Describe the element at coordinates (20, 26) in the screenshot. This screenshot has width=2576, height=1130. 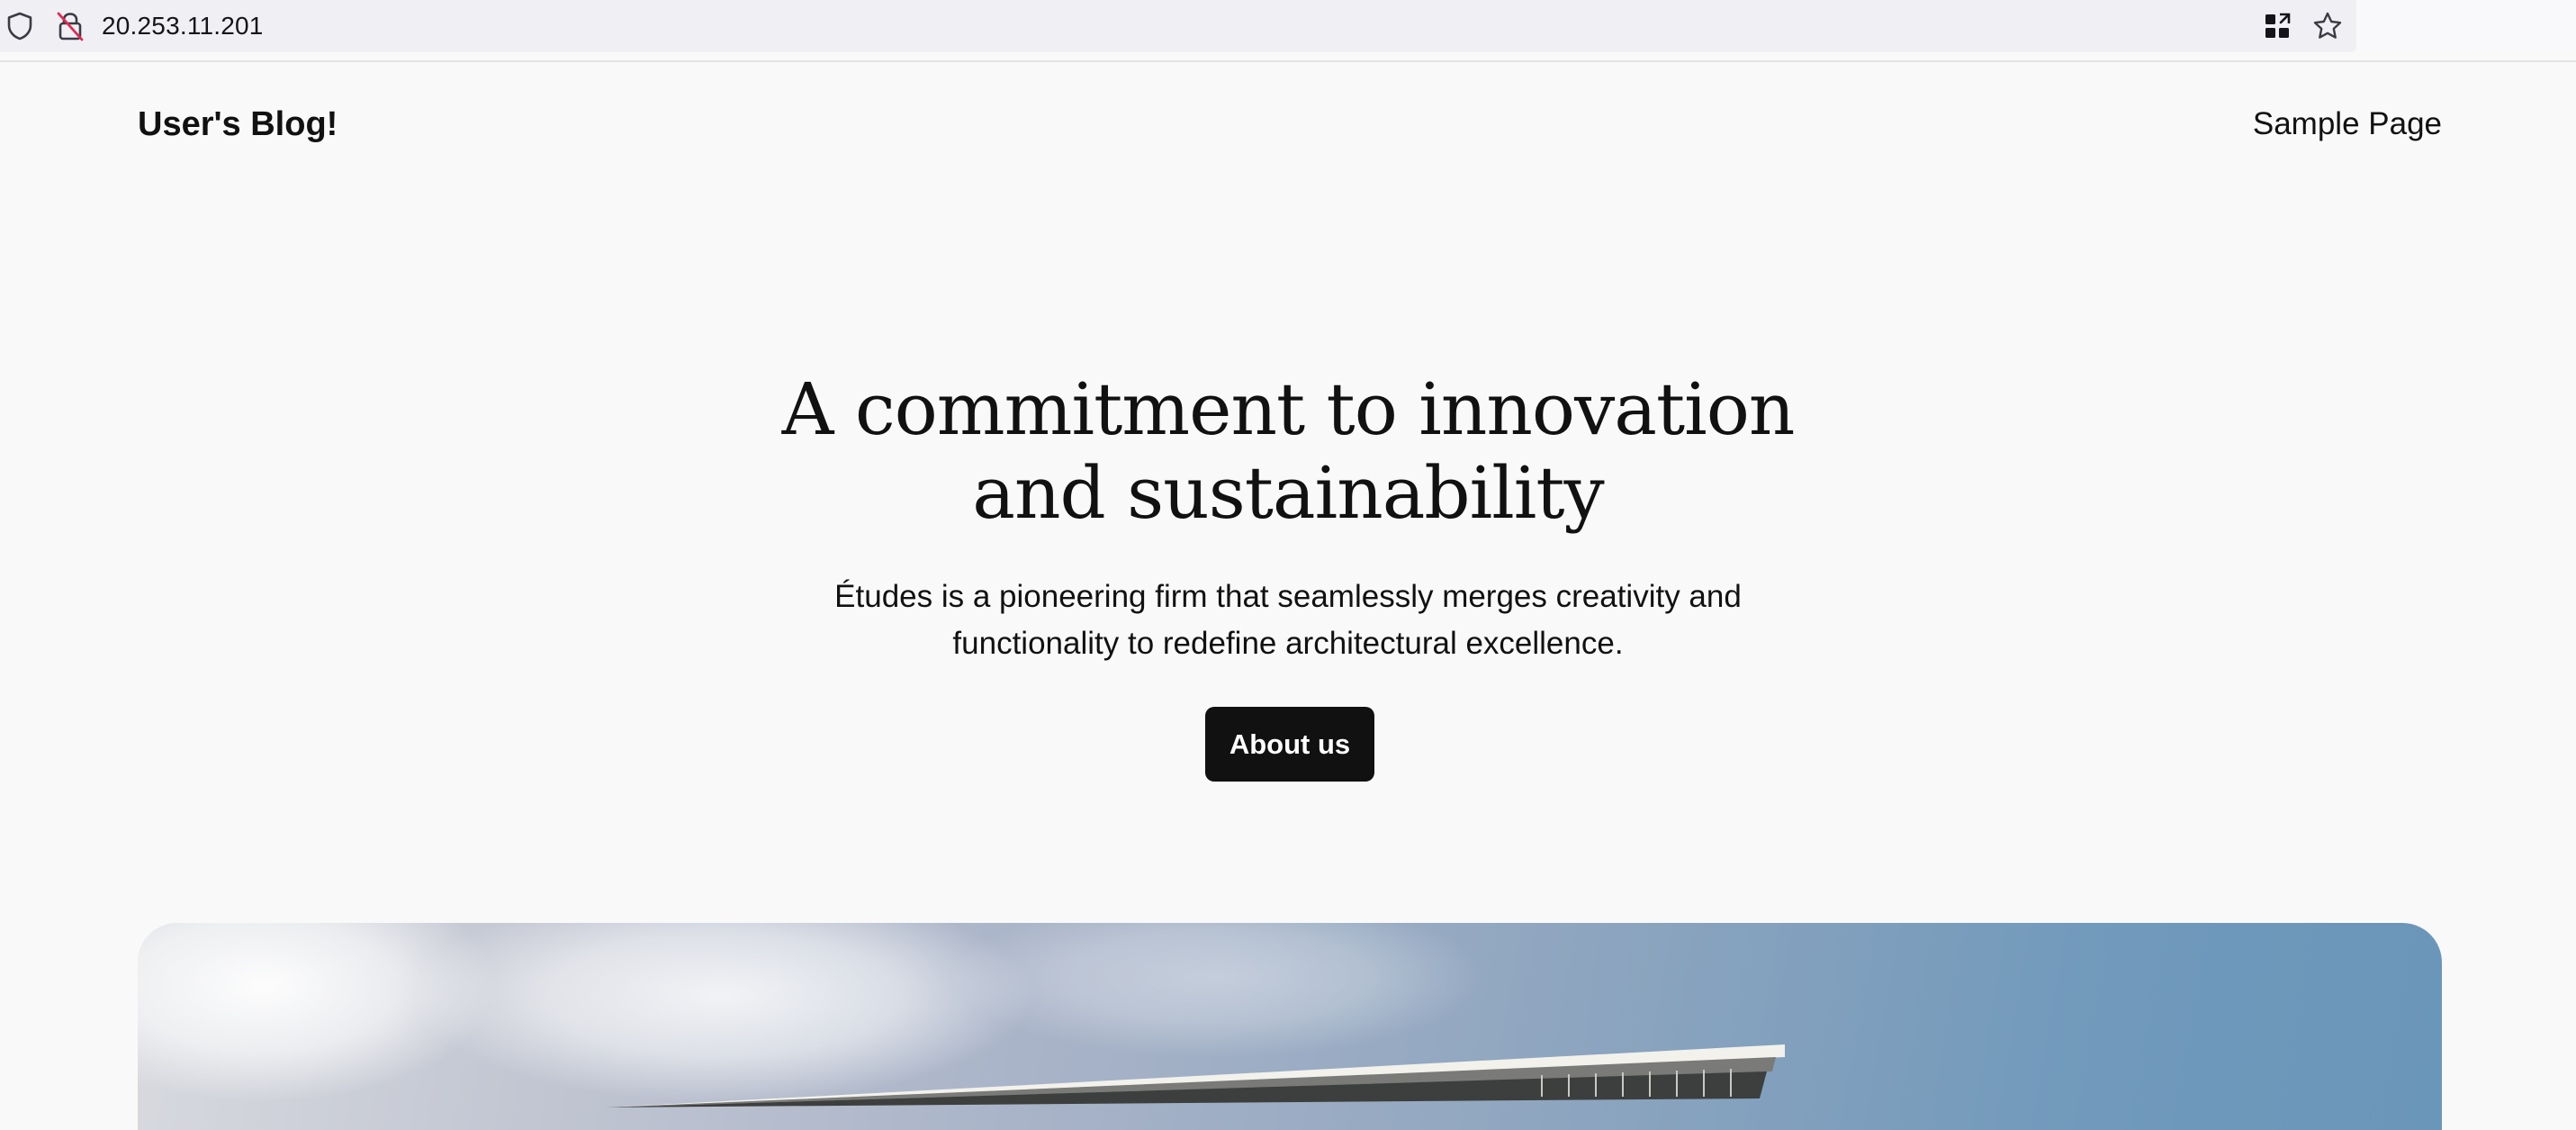
I see `shield-icon` at that location.